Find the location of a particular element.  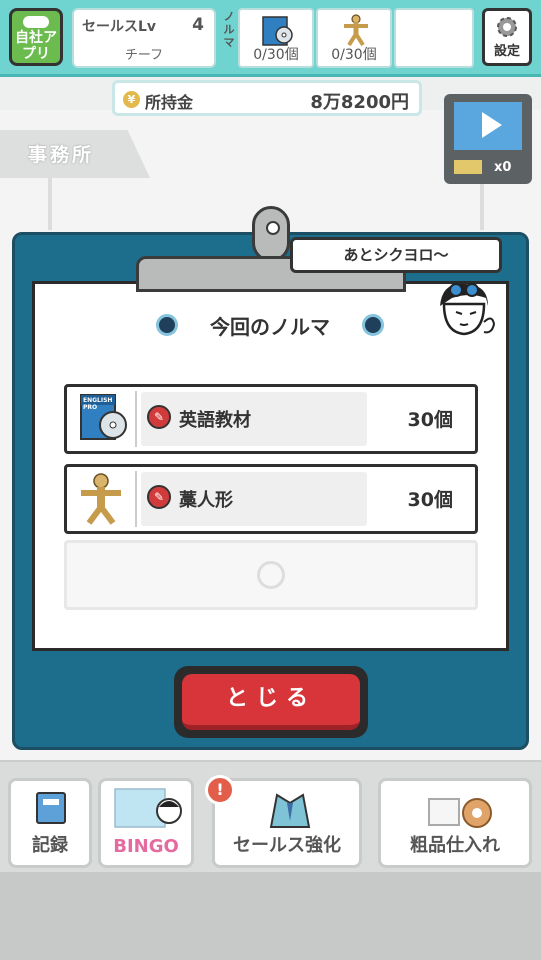

gift-stock-label: 粗品仕入れ is located at coordinates (455, 845).